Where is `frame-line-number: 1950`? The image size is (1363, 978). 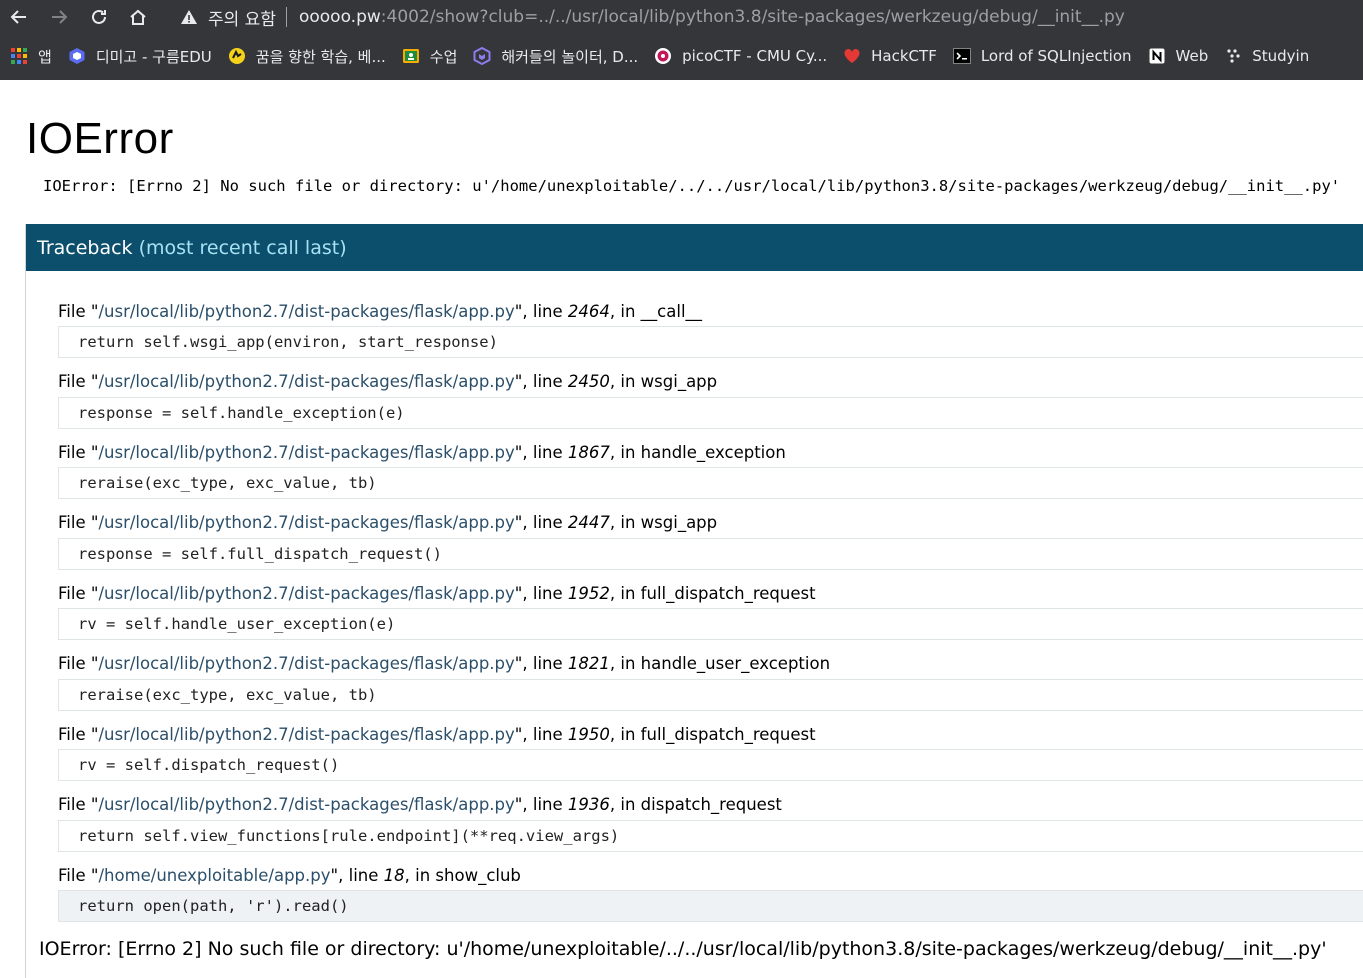 frame-line-number: 1950 is located at coordinates (588, 734).